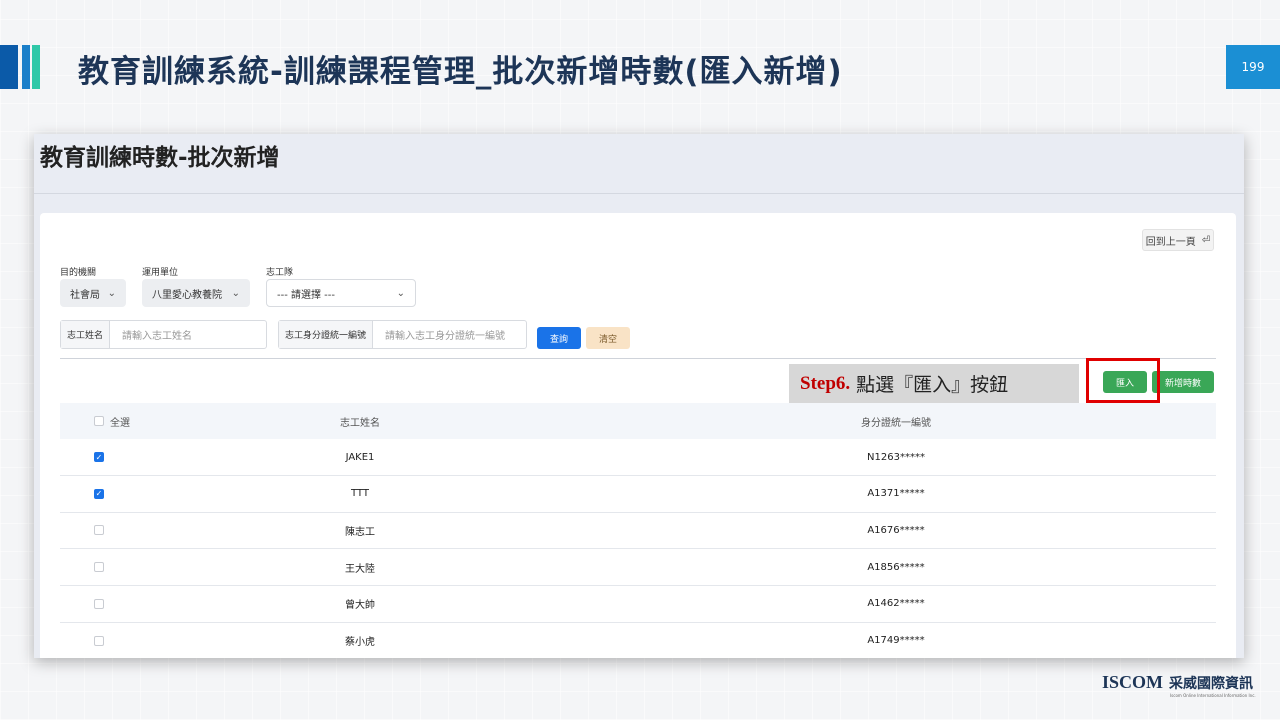  I want to click on back-button-label: 回到上一頁, so click(1170, 242).